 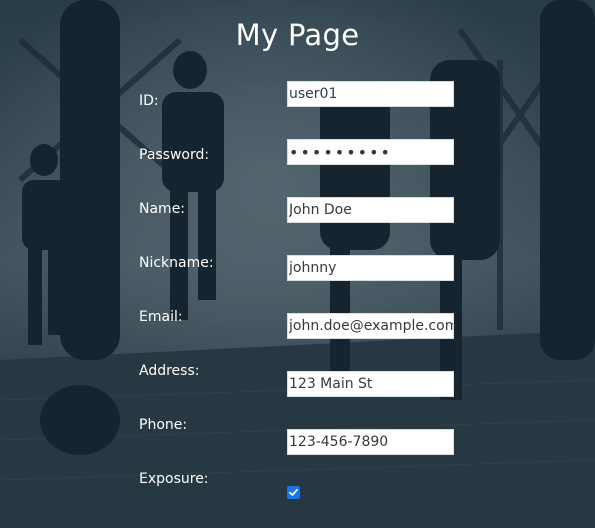 What do you see at coordinates (297, 35) in the screenshot?
I see `page-title: My Page` at bounding box center [297, 35].